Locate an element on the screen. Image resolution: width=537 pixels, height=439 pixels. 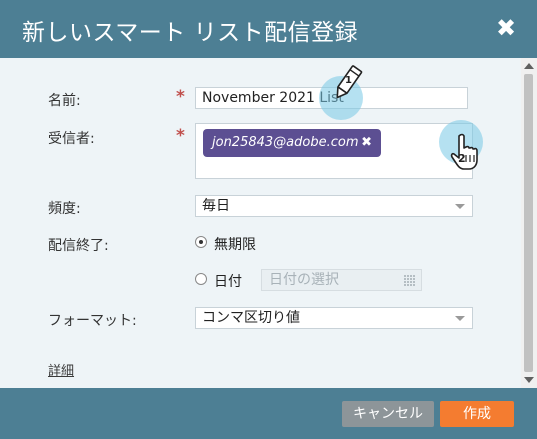
scroll-down-arrow-icon is located at coordinates (529, 380).